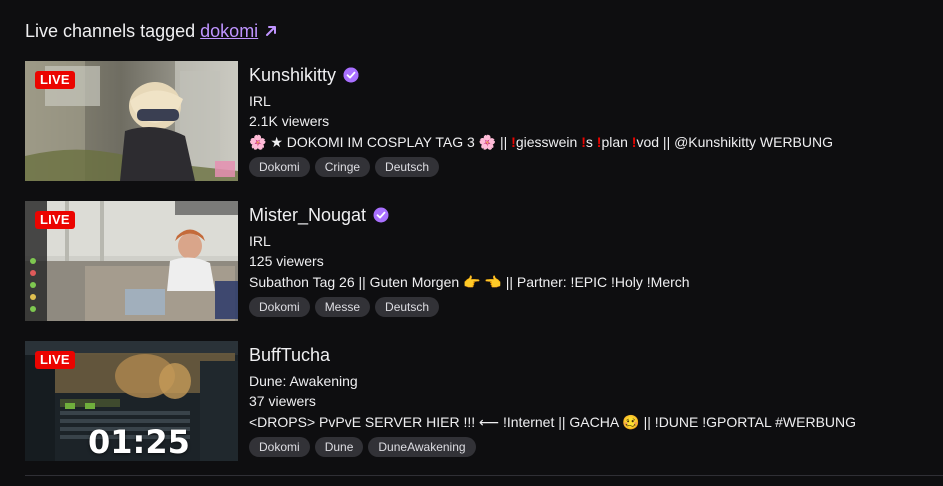  I want to click on title-segment: s, so click(591, 142).